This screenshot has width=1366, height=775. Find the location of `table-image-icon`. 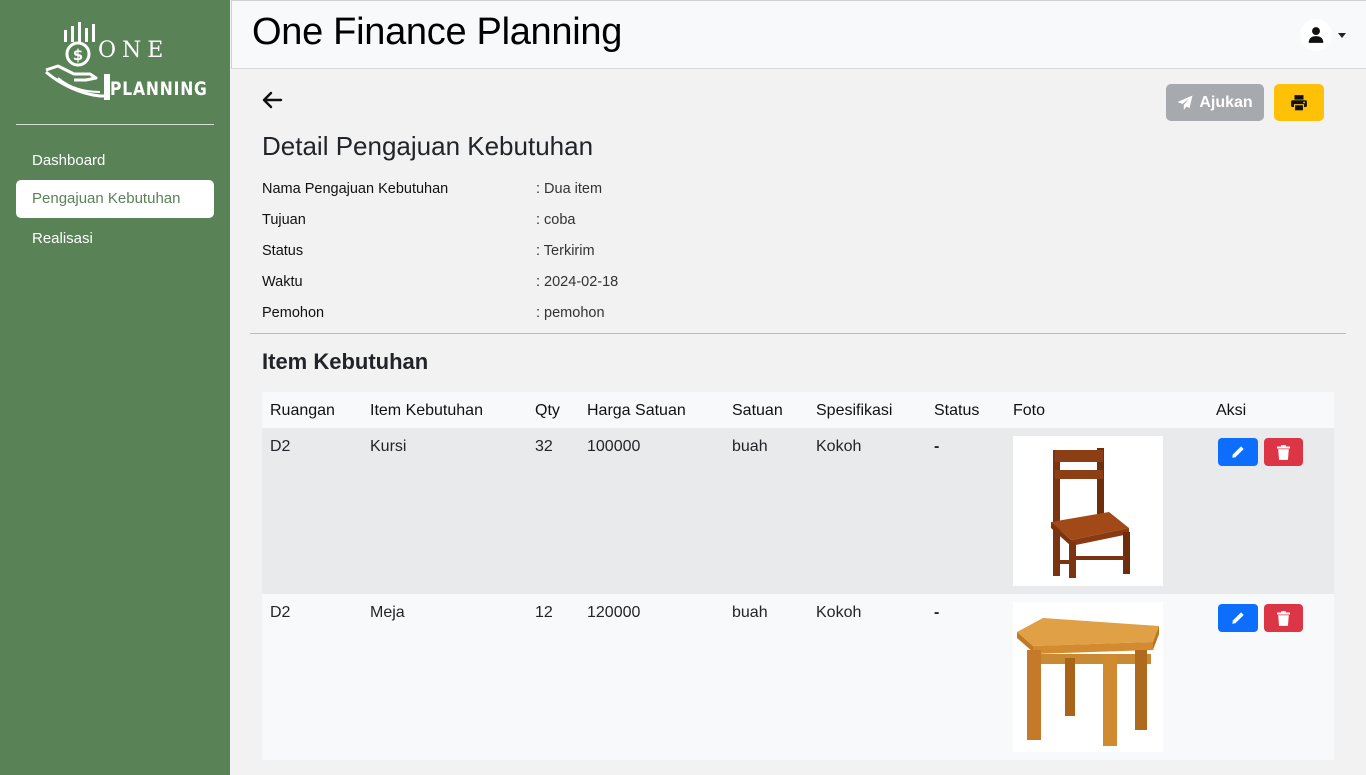

table-image-icon is located at coordinates (1088, 682).